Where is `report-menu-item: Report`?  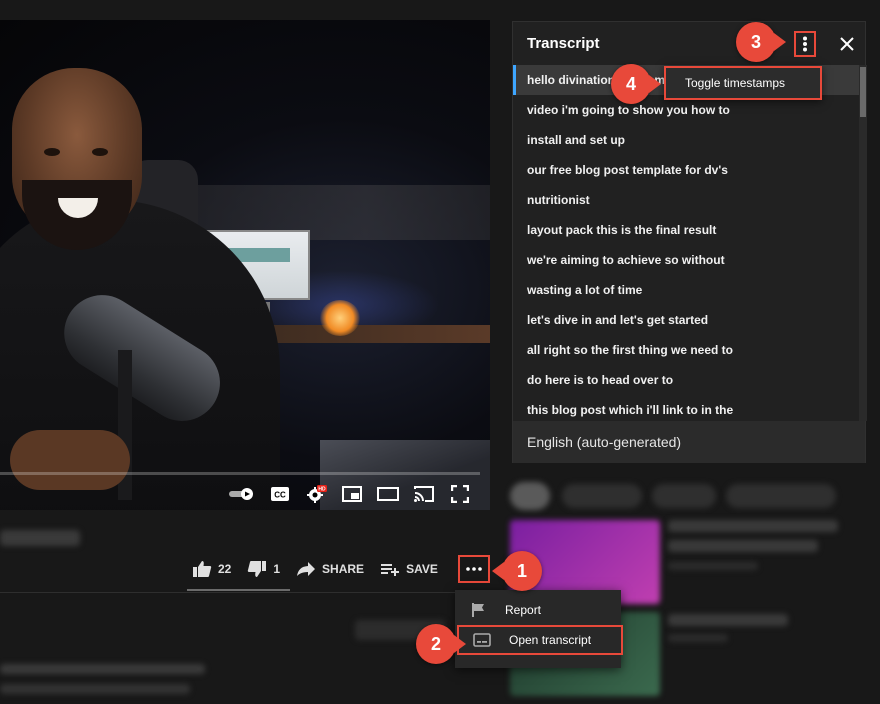 report-menu-item: Report is located at coordinates (538, 610).